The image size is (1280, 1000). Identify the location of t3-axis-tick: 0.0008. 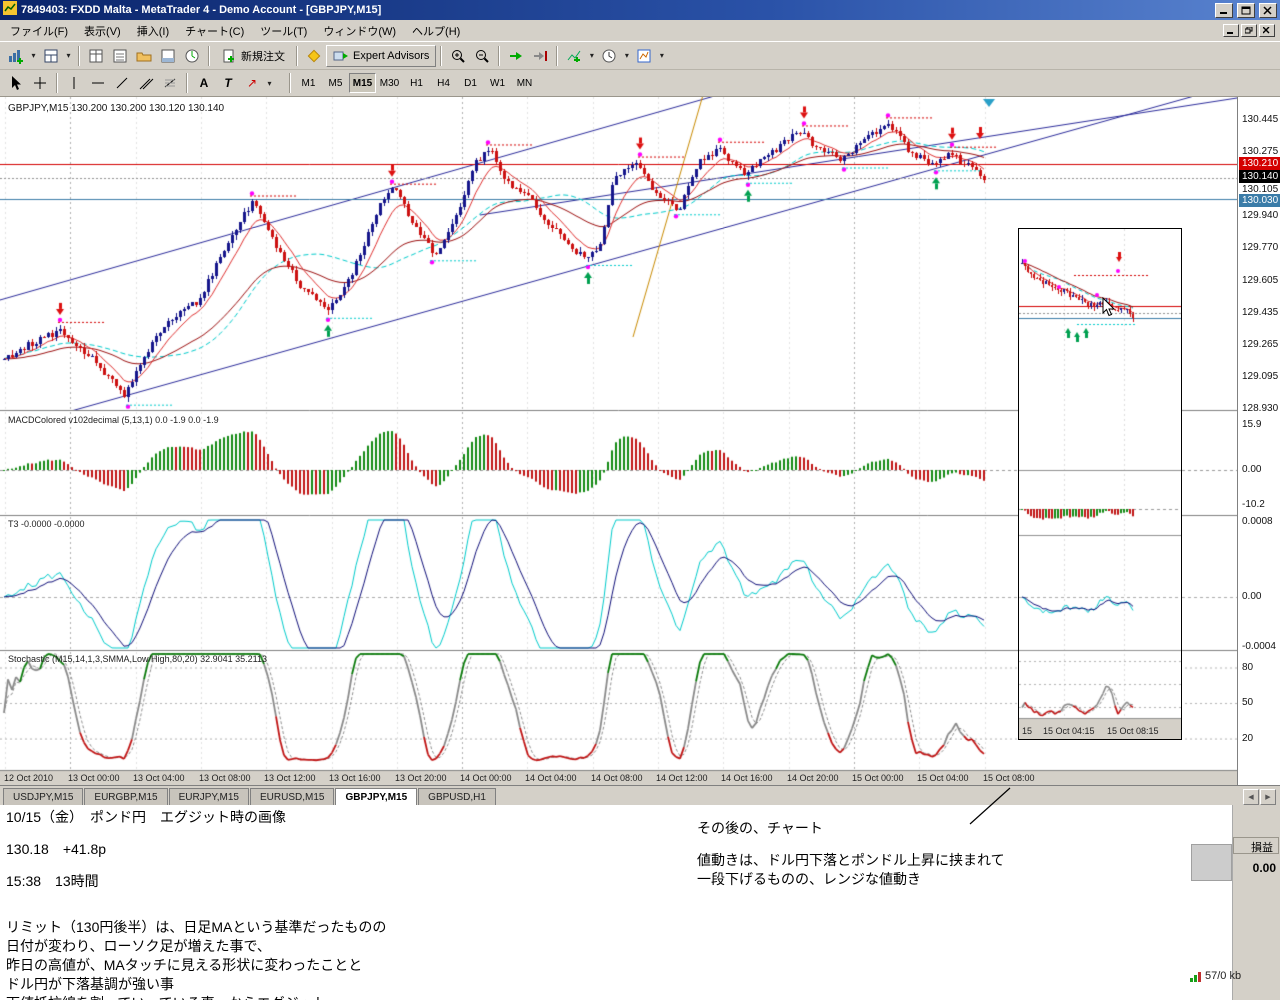
(1257, 521).